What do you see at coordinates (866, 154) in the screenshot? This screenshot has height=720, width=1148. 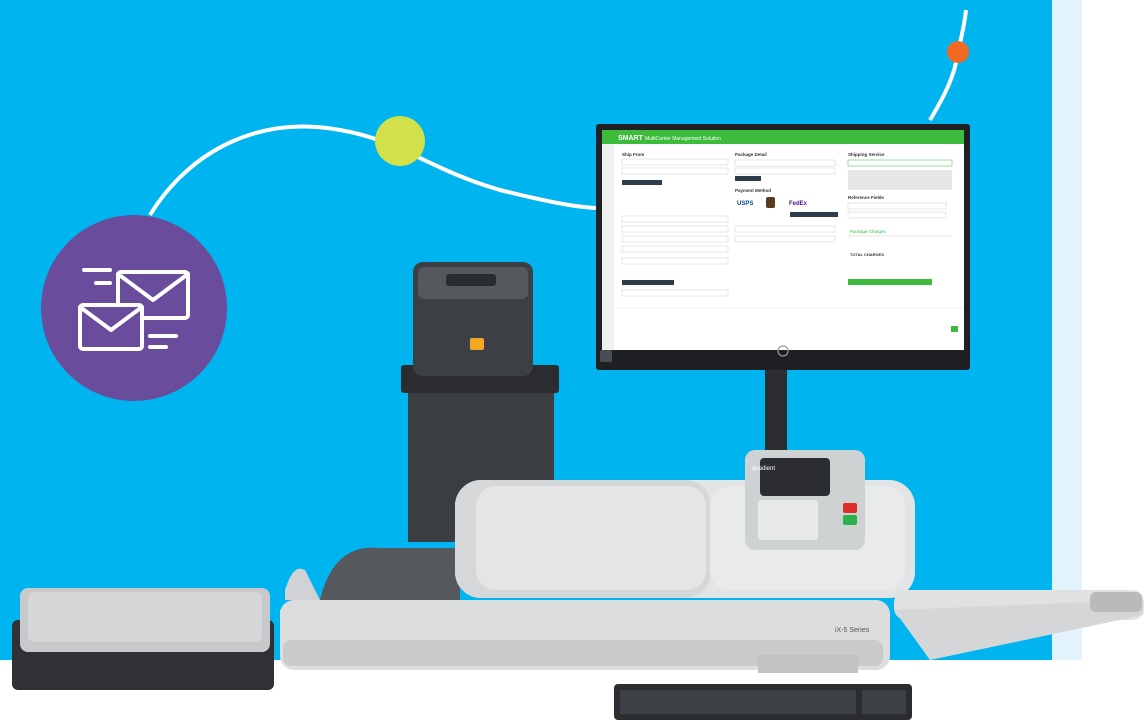 I see `svg-text: Shipping Service` at bounding box center [866, 154].